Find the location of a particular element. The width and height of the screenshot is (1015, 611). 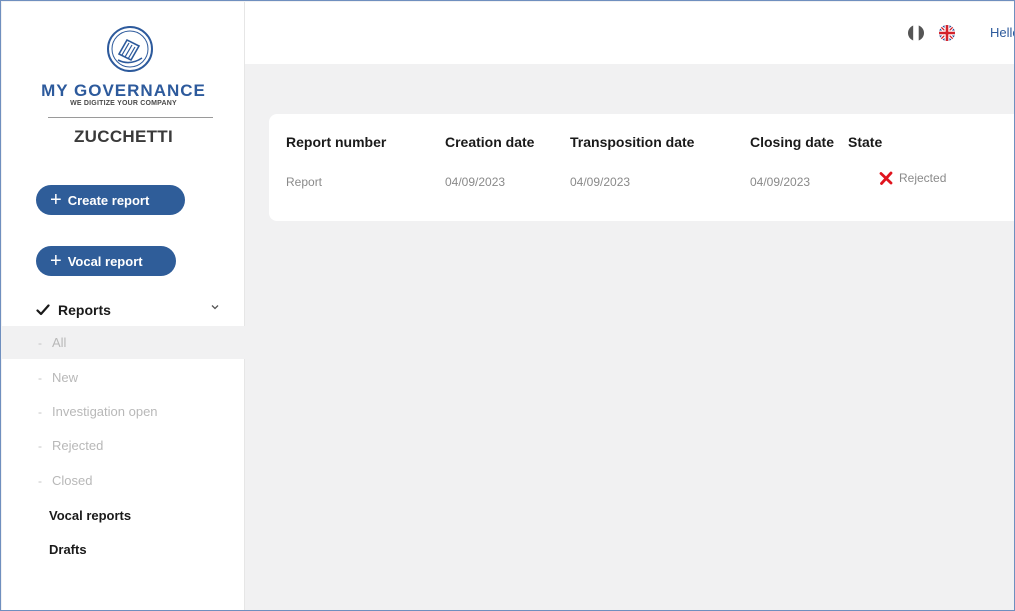

sidebar-item-rejected: - Rejected is located at coordinates (123, 445).